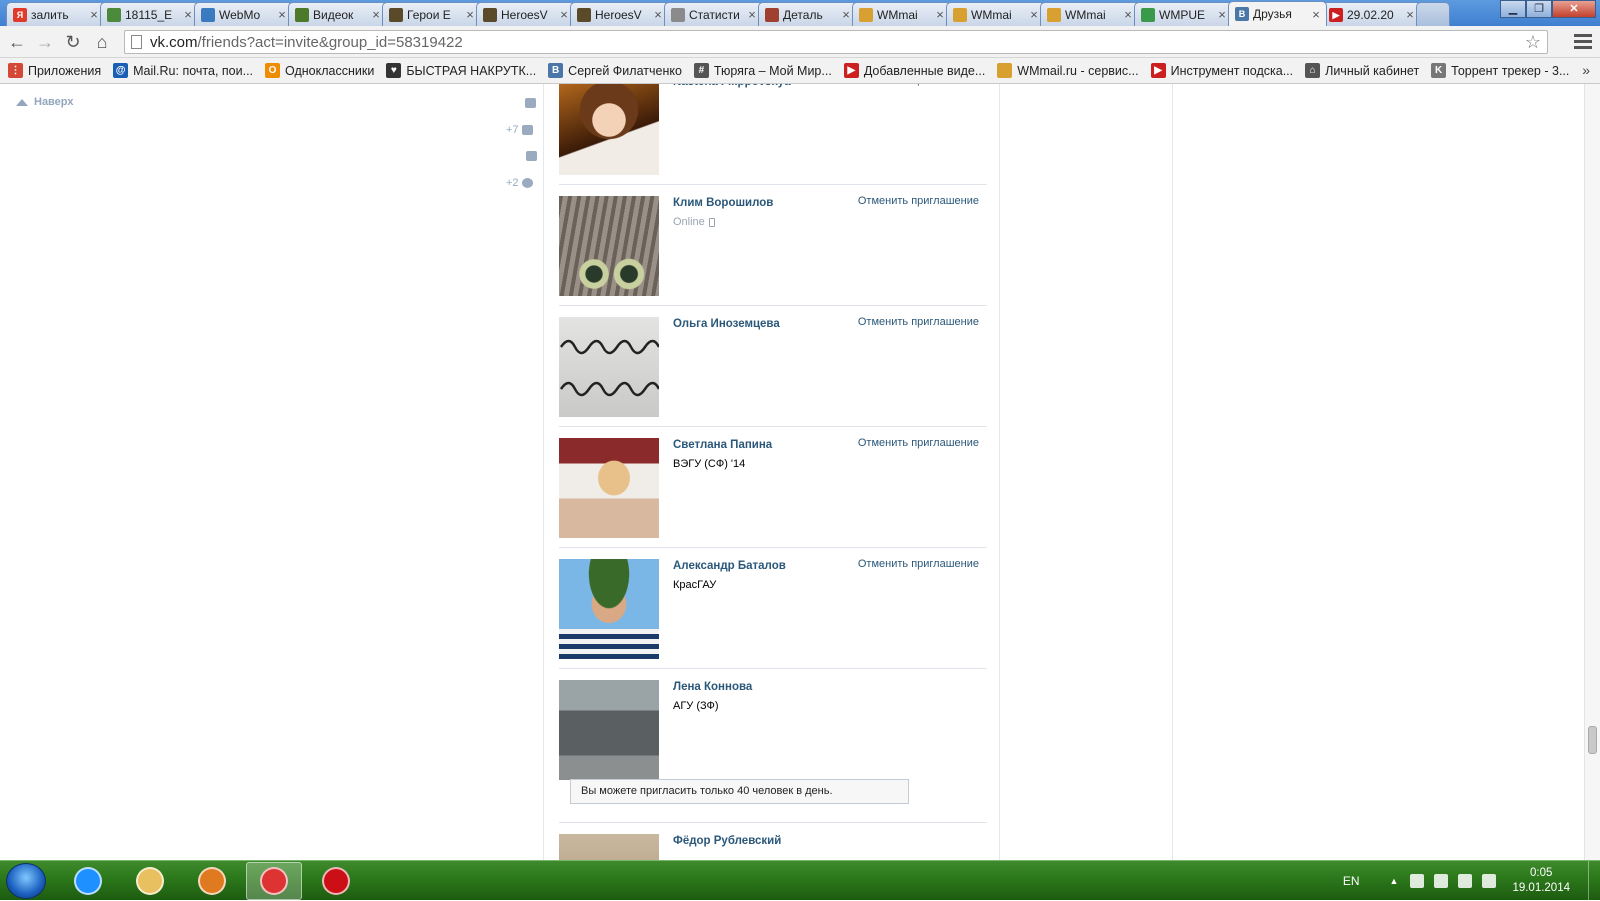  I want to click on friend-name-link: Фёдор Рублевский, so click(727, 841).